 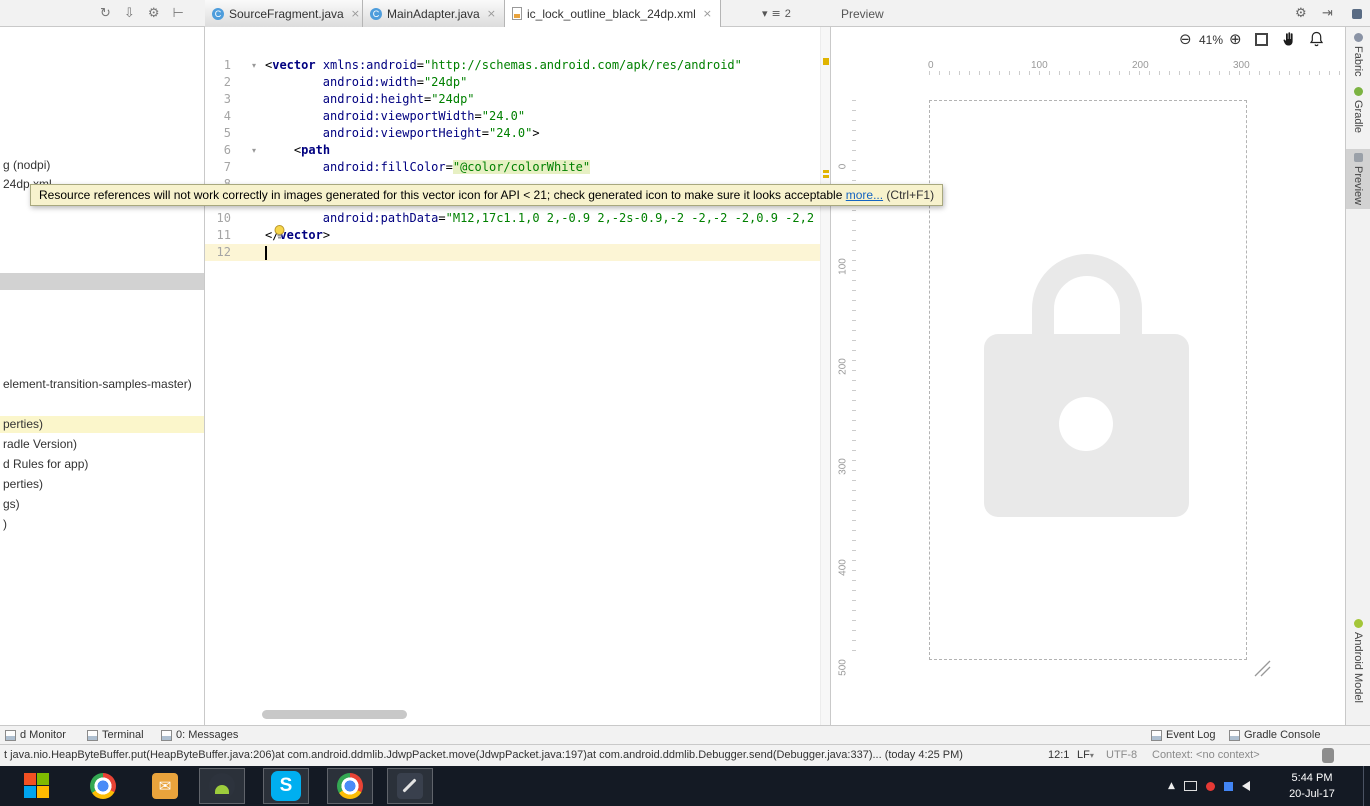 What do you see at coordinates (1235, 39) in the screenshot?
I see `zoom-in-button: ⊕` at bounding box center [1235, 39].